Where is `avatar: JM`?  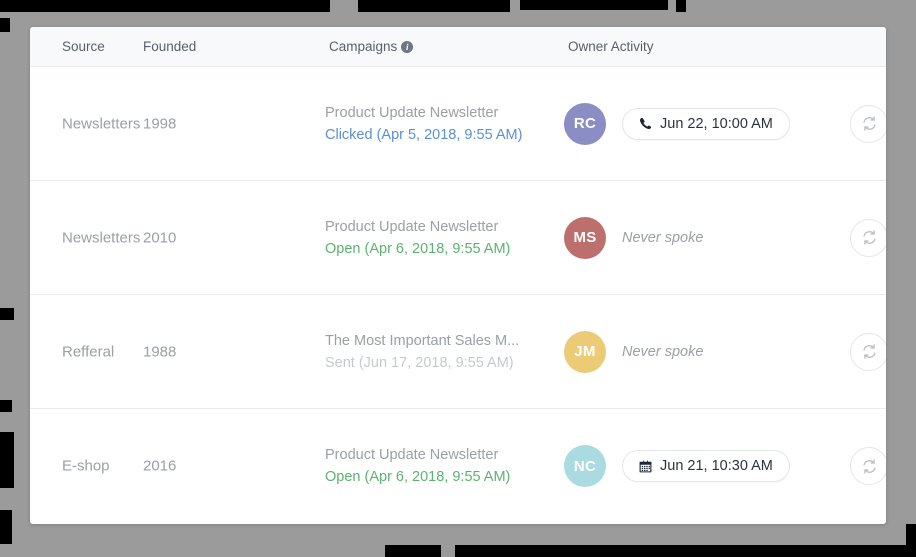 avatar: JM is located at coordinates (585, 351).